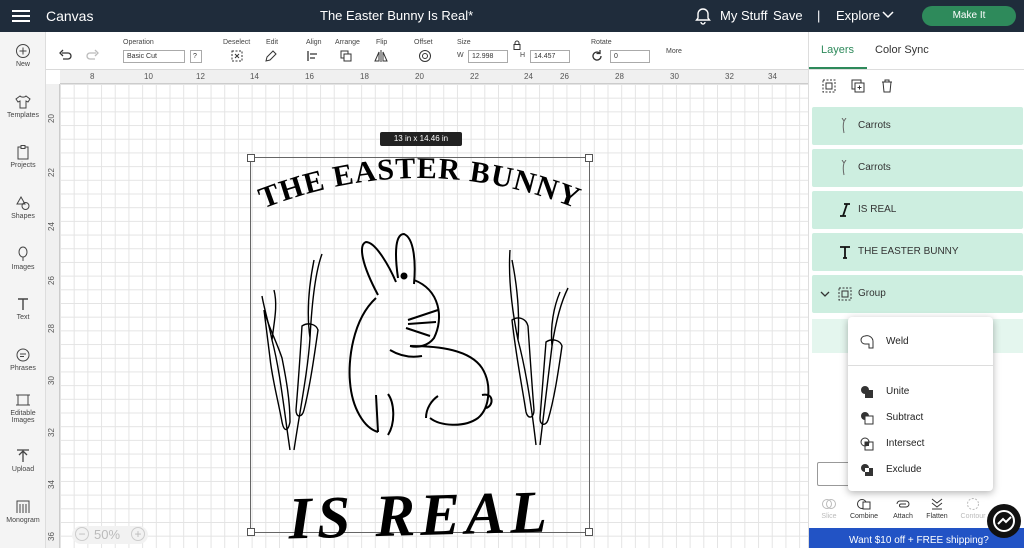 Image resolution: width=1024 pixels, height=548 pixels. What do you see at coordinates (488, 56) in the screenshot?
I see `width-input: 12.998` at bounding box center [488, 56].